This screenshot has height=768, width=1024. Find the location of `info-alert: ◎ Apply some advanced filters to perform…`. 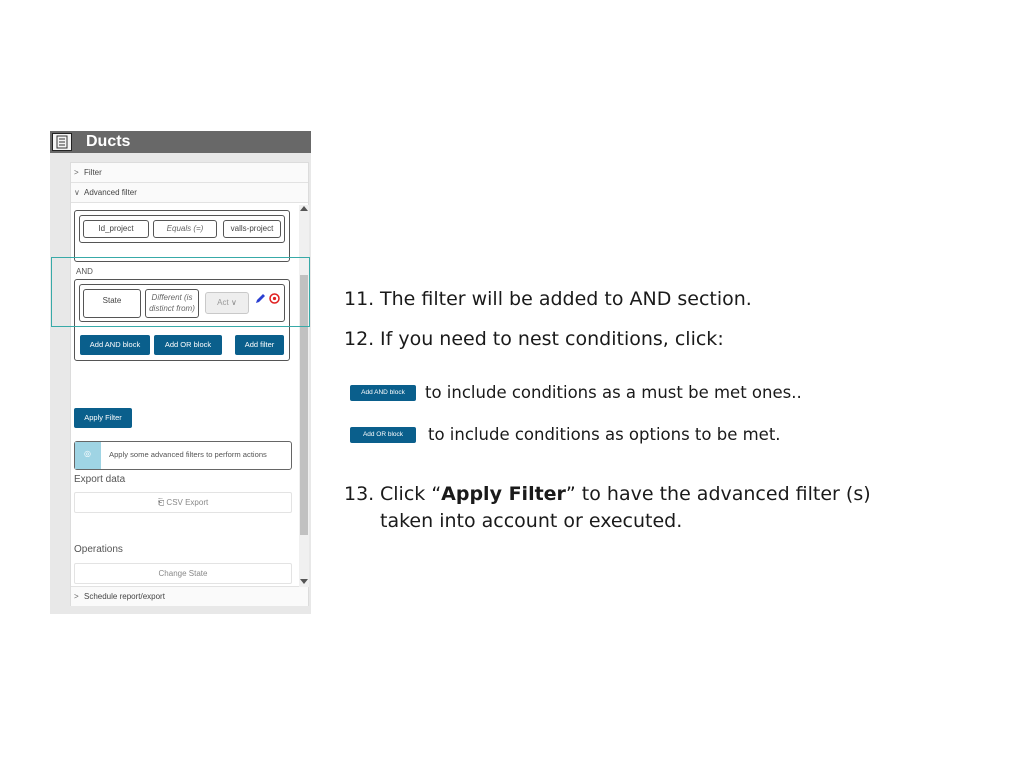

info-alert: ◎ Apply some advanced filters to perform… is located at coordinates (183, 455).